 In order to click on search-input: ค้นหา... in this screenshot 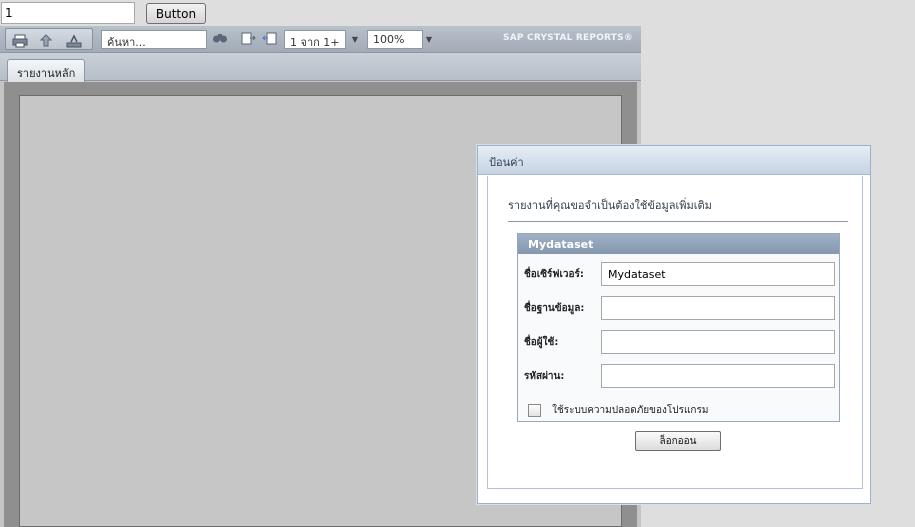, I will do `click(154, 39)`.